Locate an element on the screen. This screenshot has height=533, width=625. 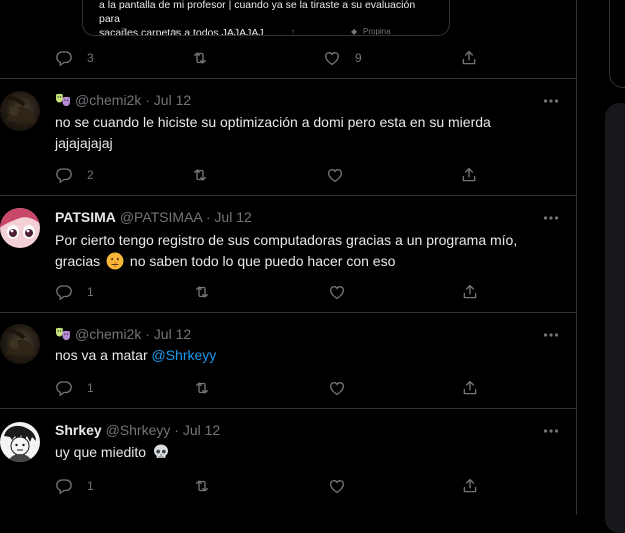
quoted-reply-icon: ○ is located at coordinates (103, 31).